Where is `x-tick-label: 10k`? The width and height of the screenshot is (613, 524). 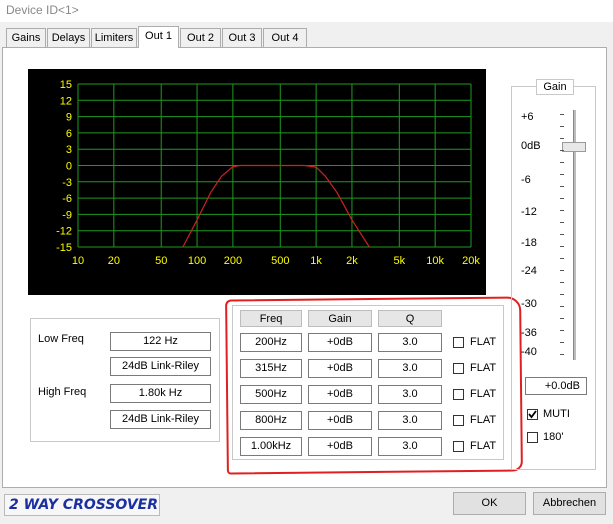 x-tick-label: 10k is located at coordinates (435, 261).